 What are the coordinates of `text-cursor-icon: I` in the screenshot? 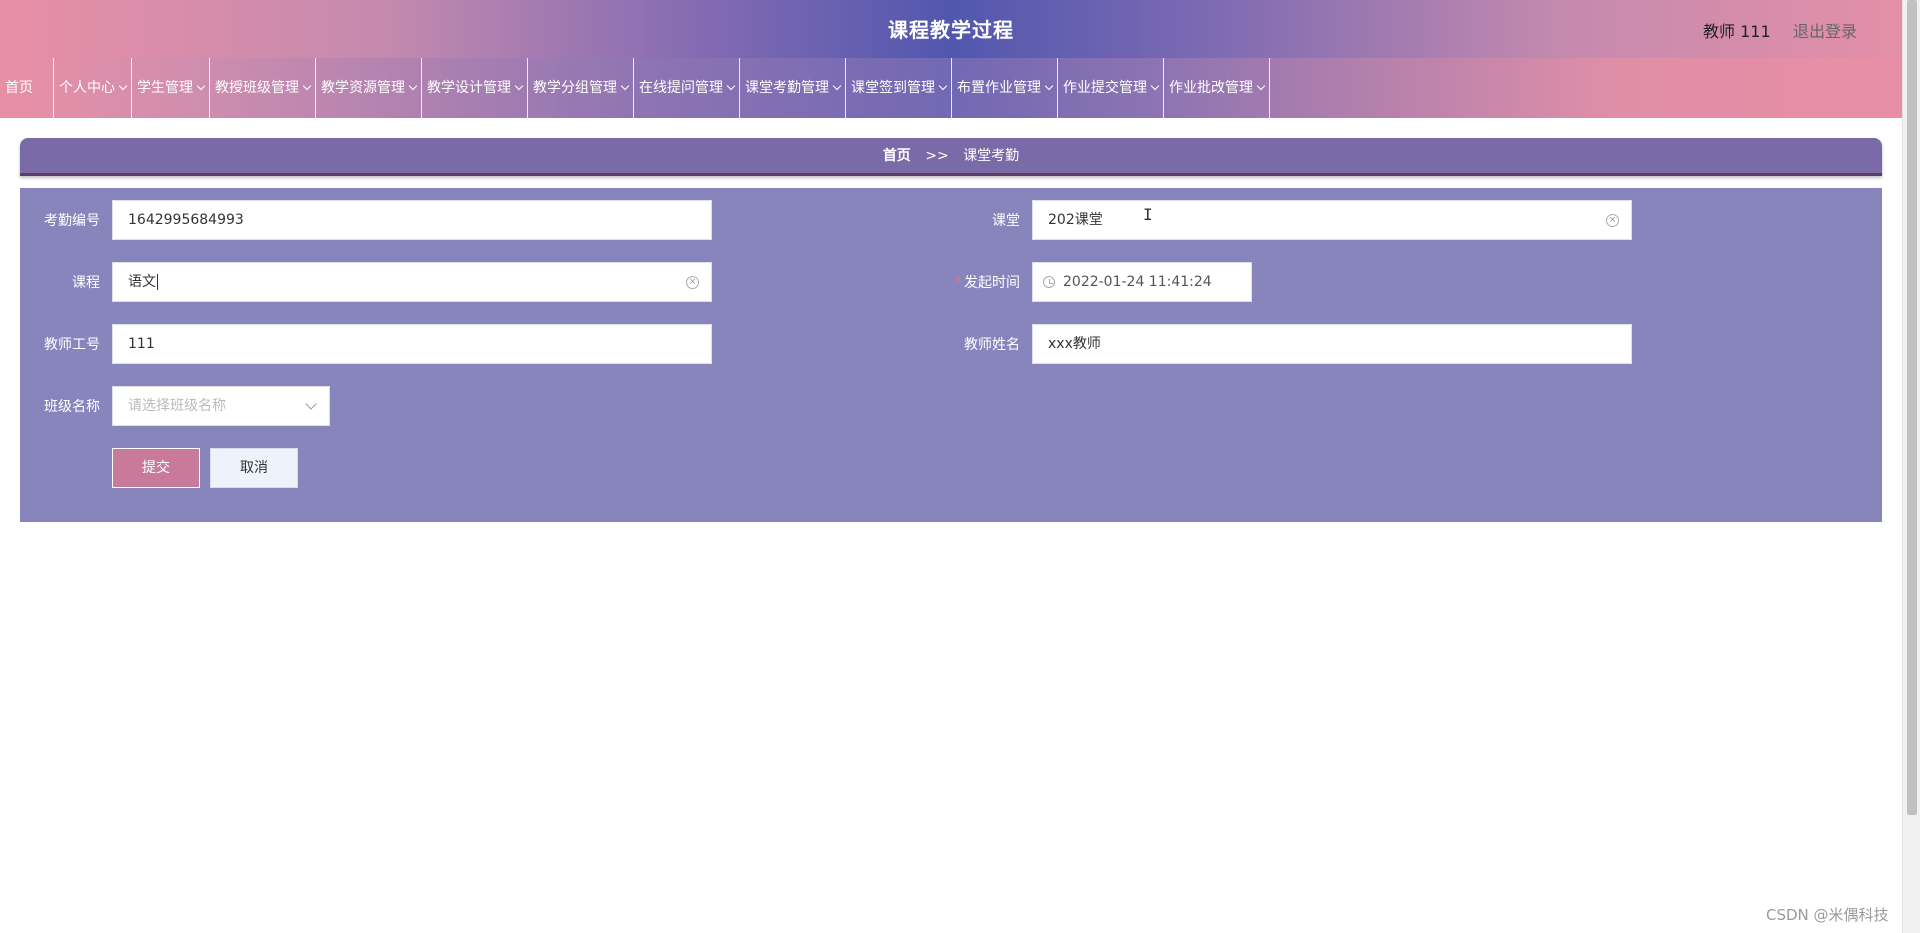 It's located at (1148, 214).